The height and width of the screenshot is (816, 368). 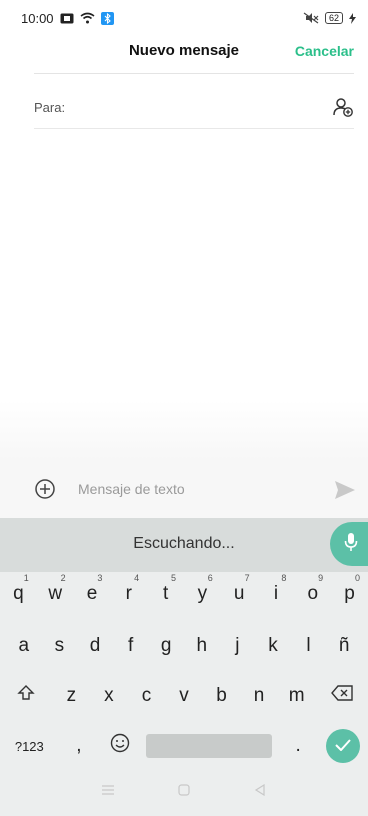 I want to click on spacebar, so click(x=208, y=746).